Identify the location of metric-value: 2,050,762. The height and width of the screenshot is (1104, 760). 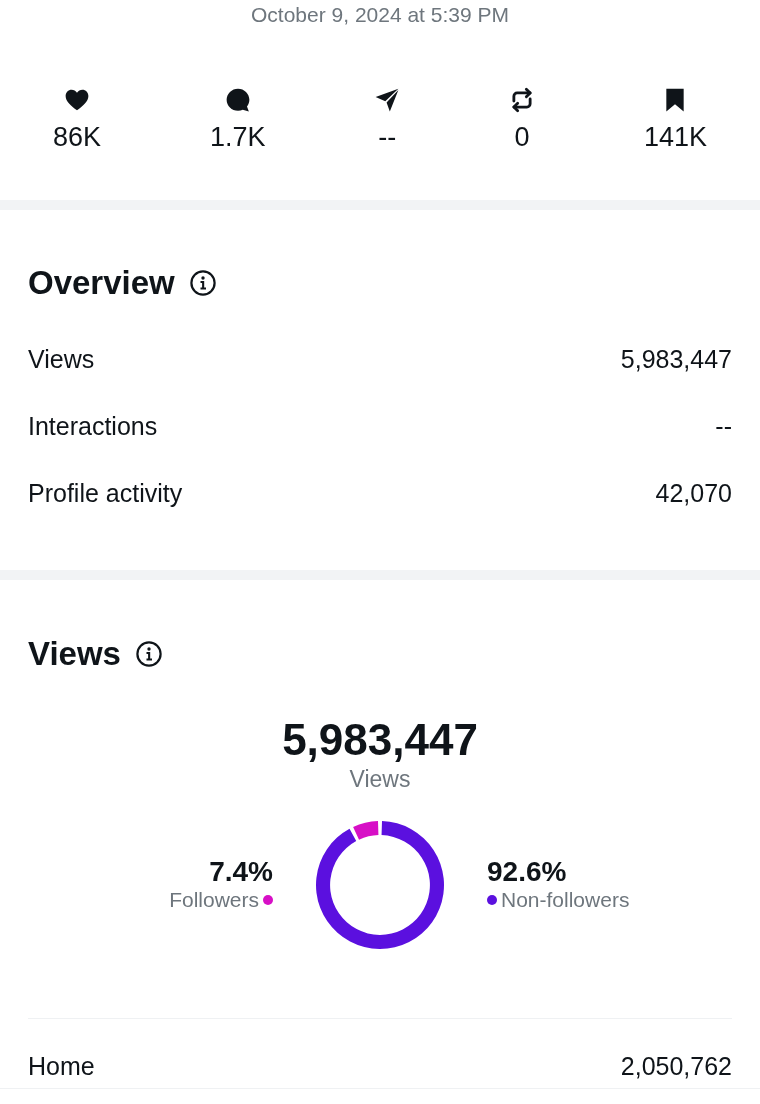
(676, 1066).